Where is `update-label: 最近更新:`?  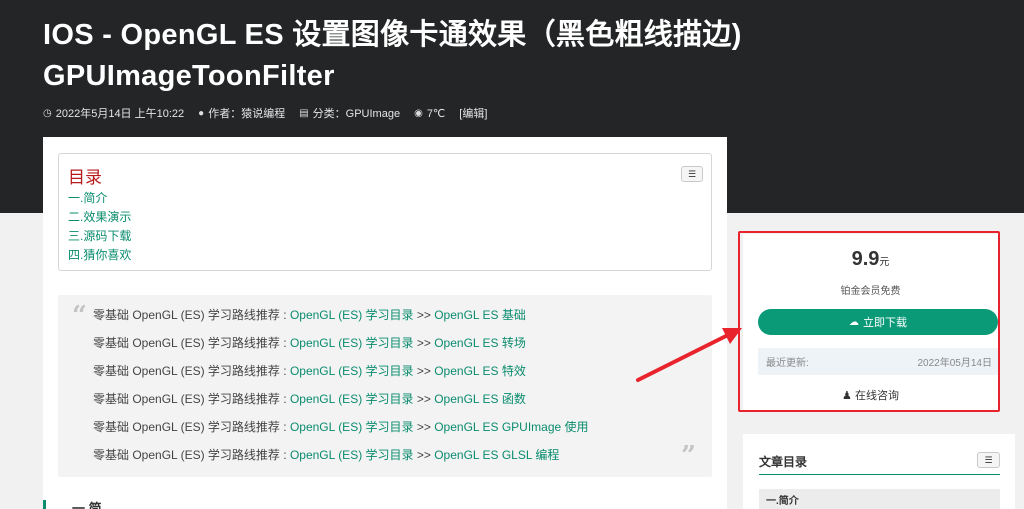
update-label: 最近更新: is located at coordinates (787, 363).